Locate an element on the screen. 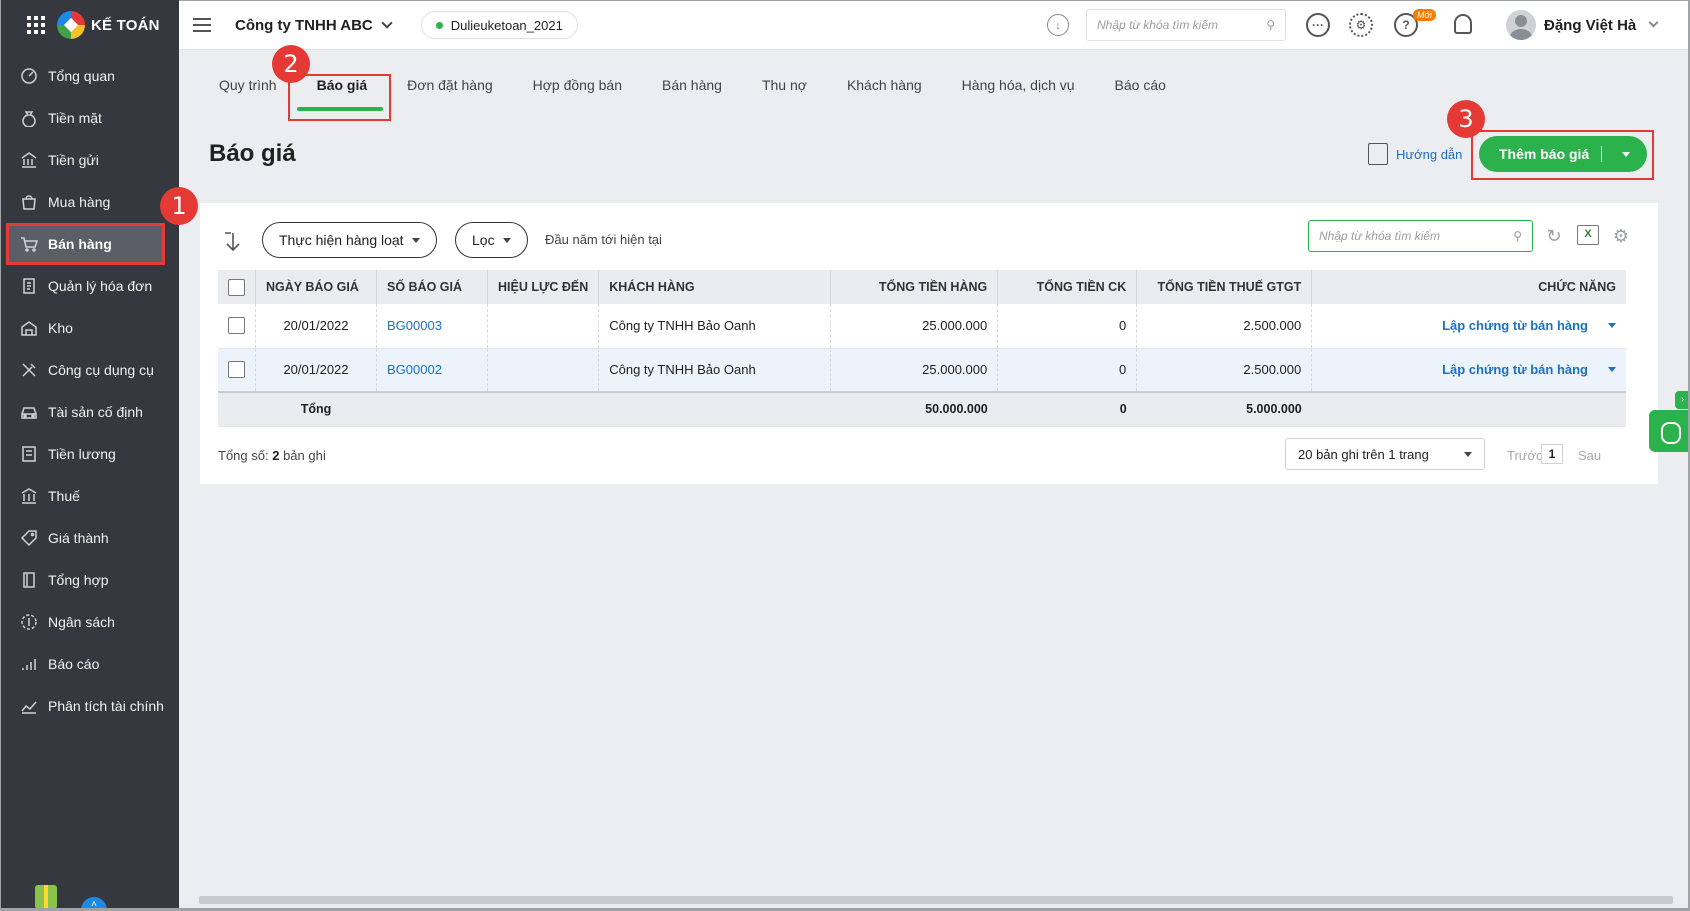 The image size is (1690, 911). settings-icon: ⚙ is located at coordinates (1621, 236).